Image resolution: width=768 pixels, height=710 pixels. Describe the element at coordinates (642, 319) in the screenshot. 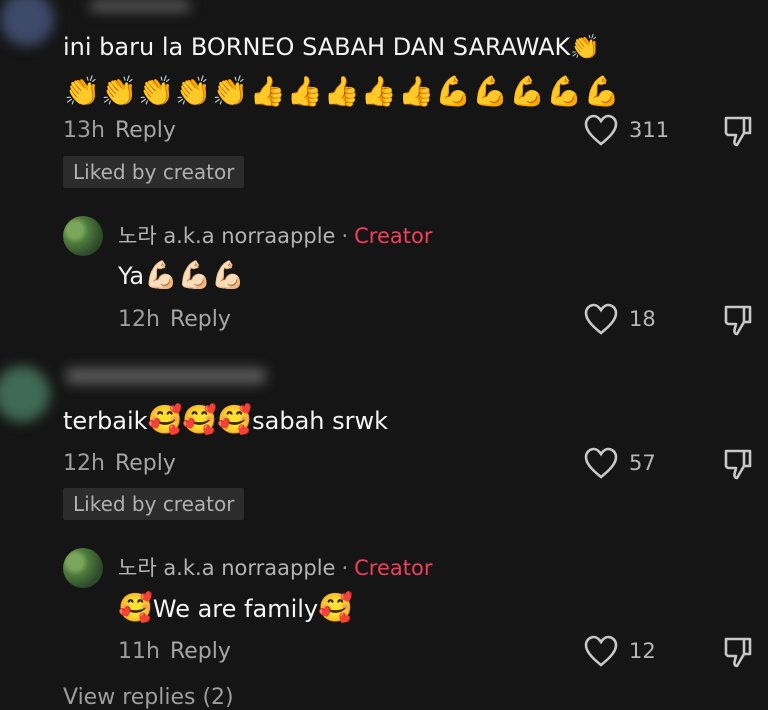

I see `like-count: 18` at that location.